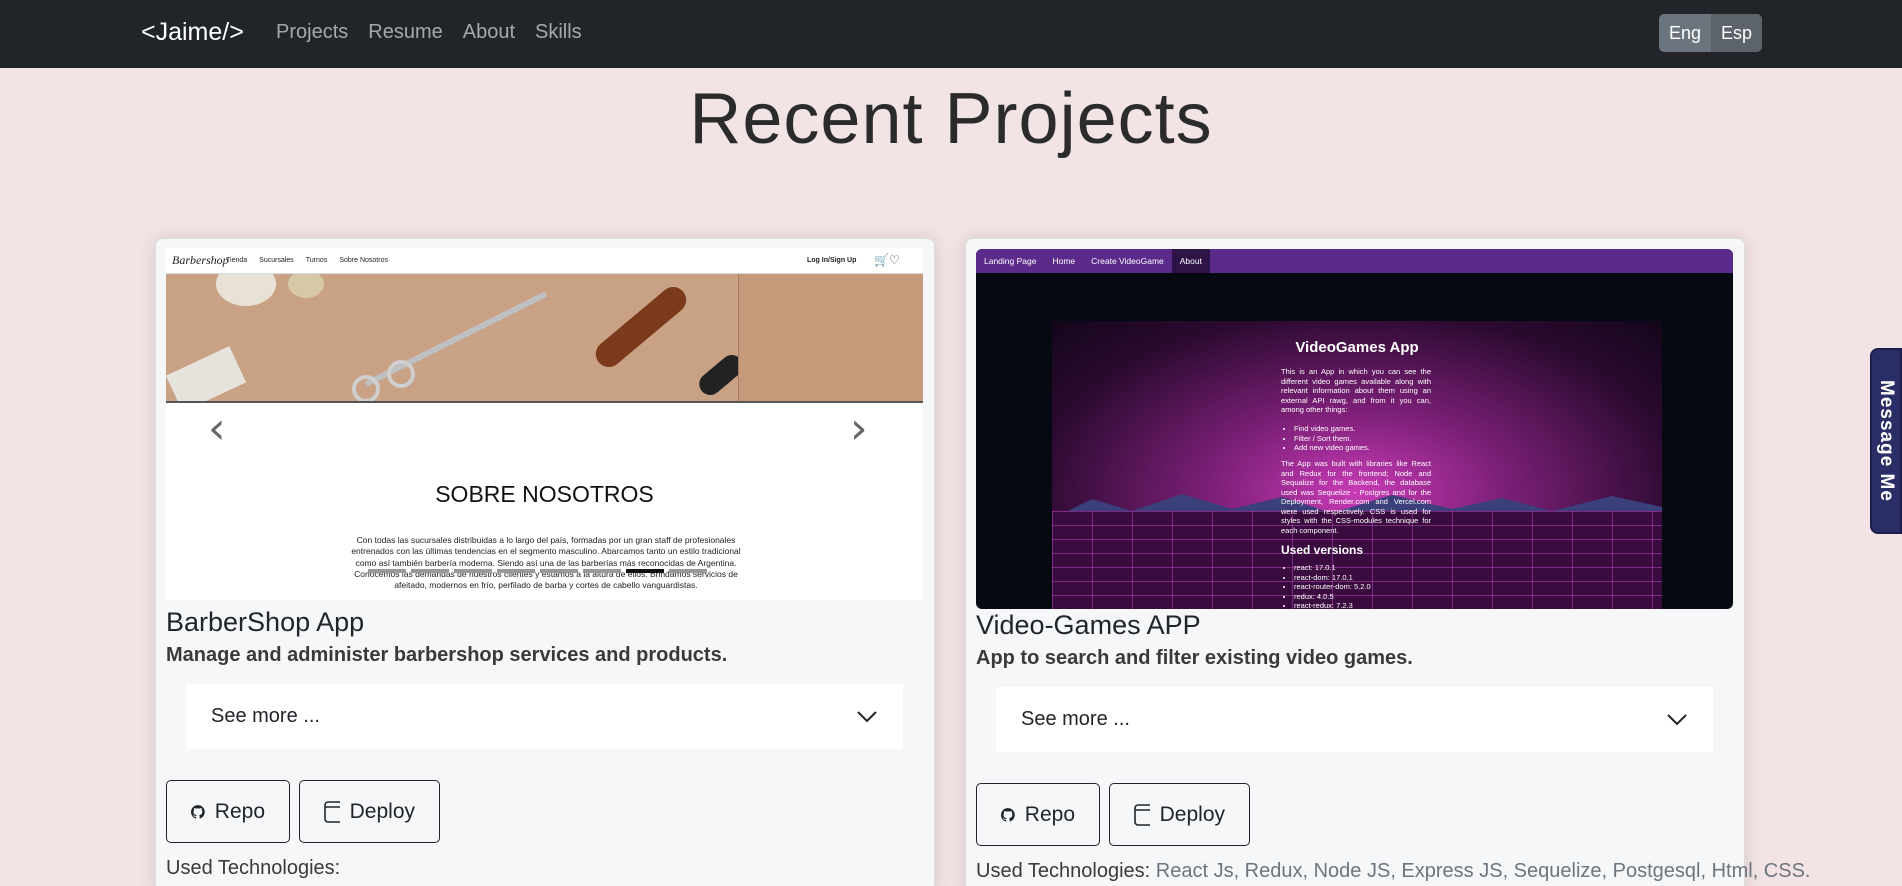 The image size is (1902, 886). Describe the element at coordinates (537, 571) in the screenshot. I see `carousel-indicators` at that location.